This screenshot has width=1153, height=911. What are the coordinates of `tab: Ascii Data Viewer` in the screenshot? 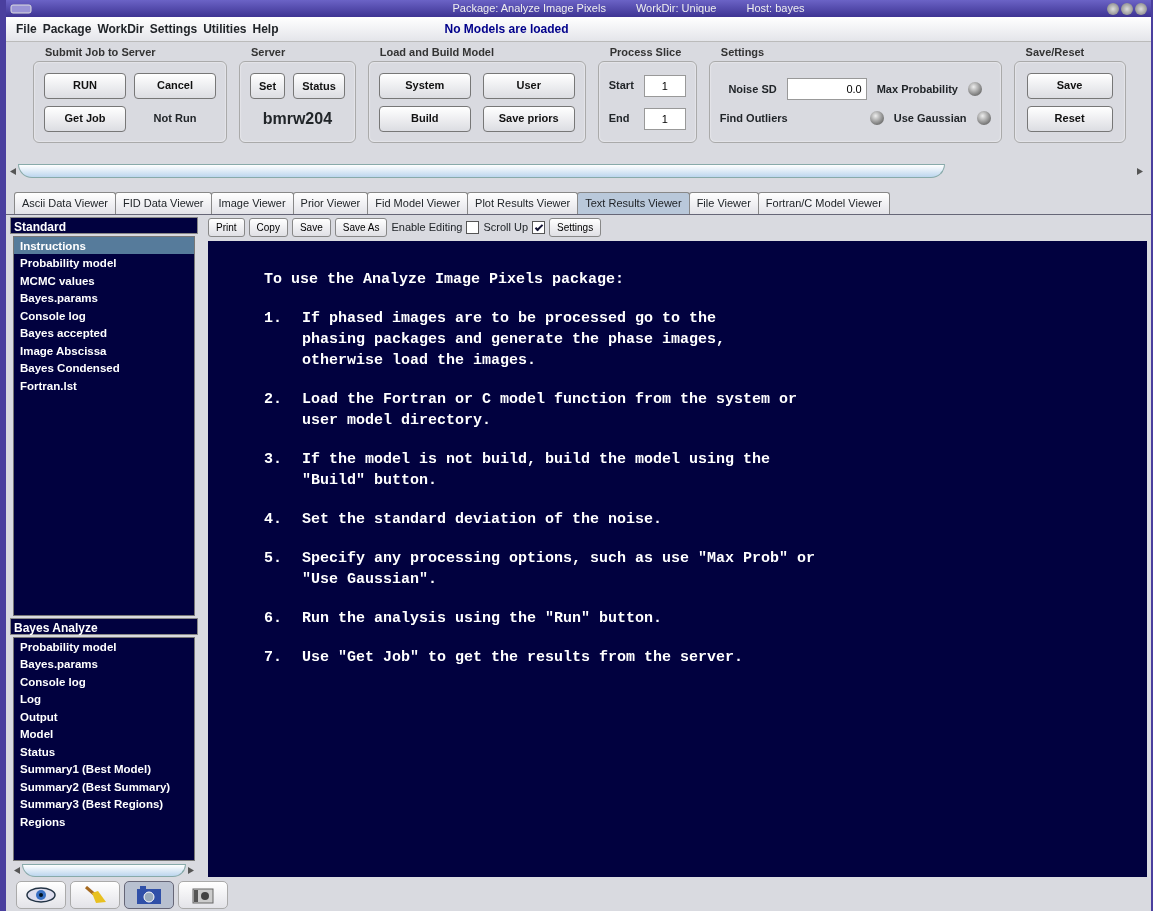 It's located at (65, 203).